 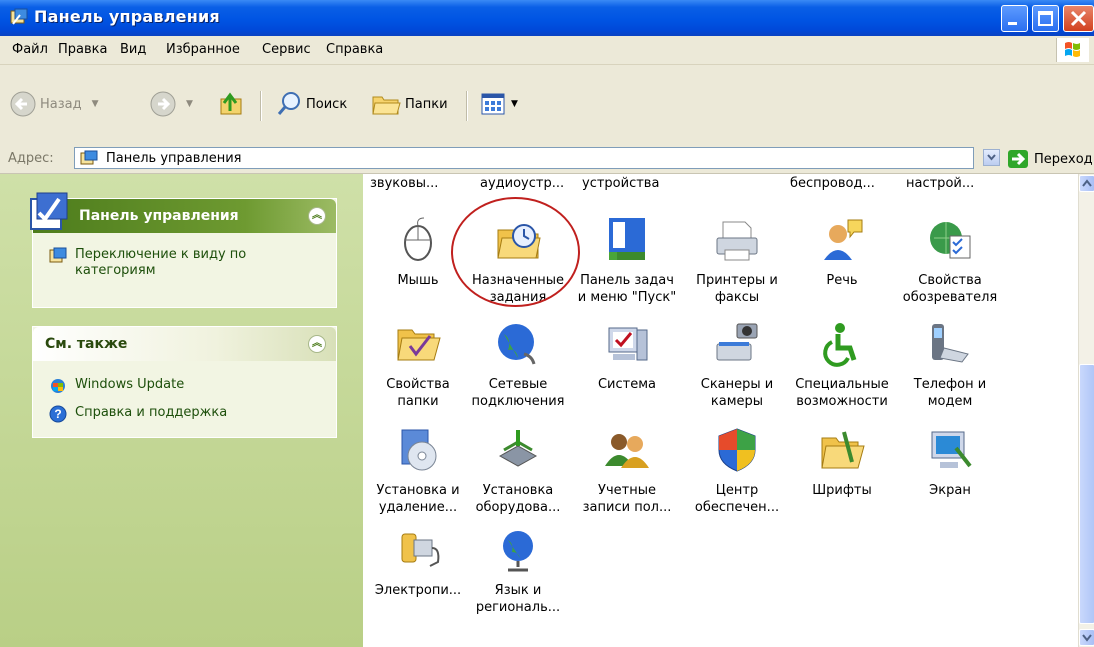 What do you see at coordinates (261, 106) in the screenshot?
I see `toolbar-separator` at bounding box center [261, 106].